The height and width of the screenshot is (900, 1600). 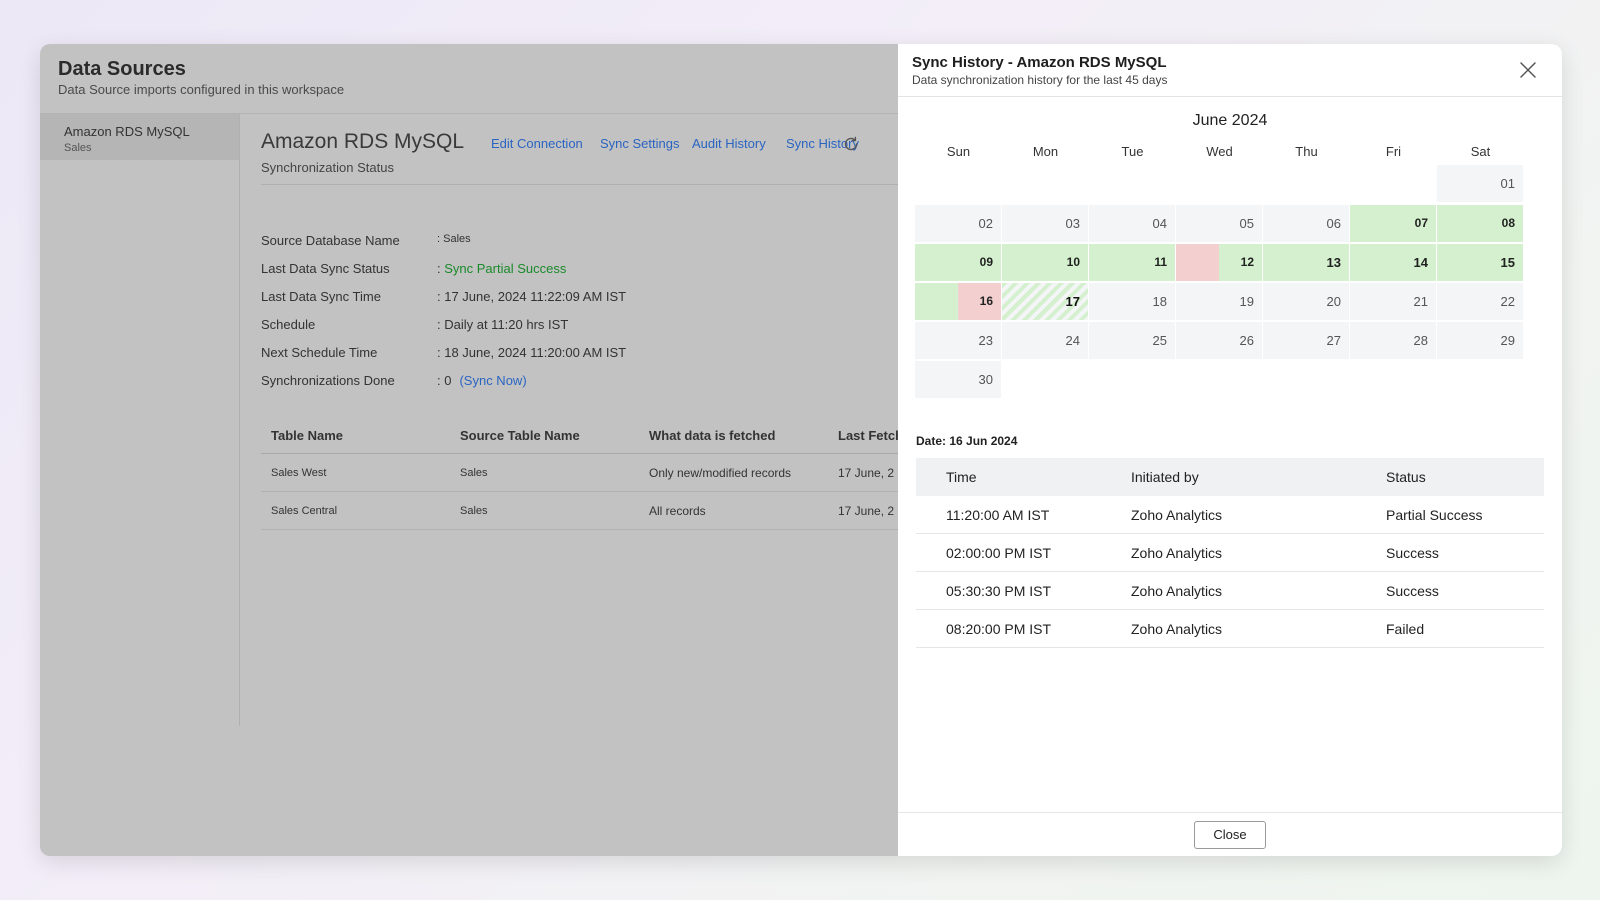 I want to click on calendar-day-number: 15, so click(x=1507, y=262).